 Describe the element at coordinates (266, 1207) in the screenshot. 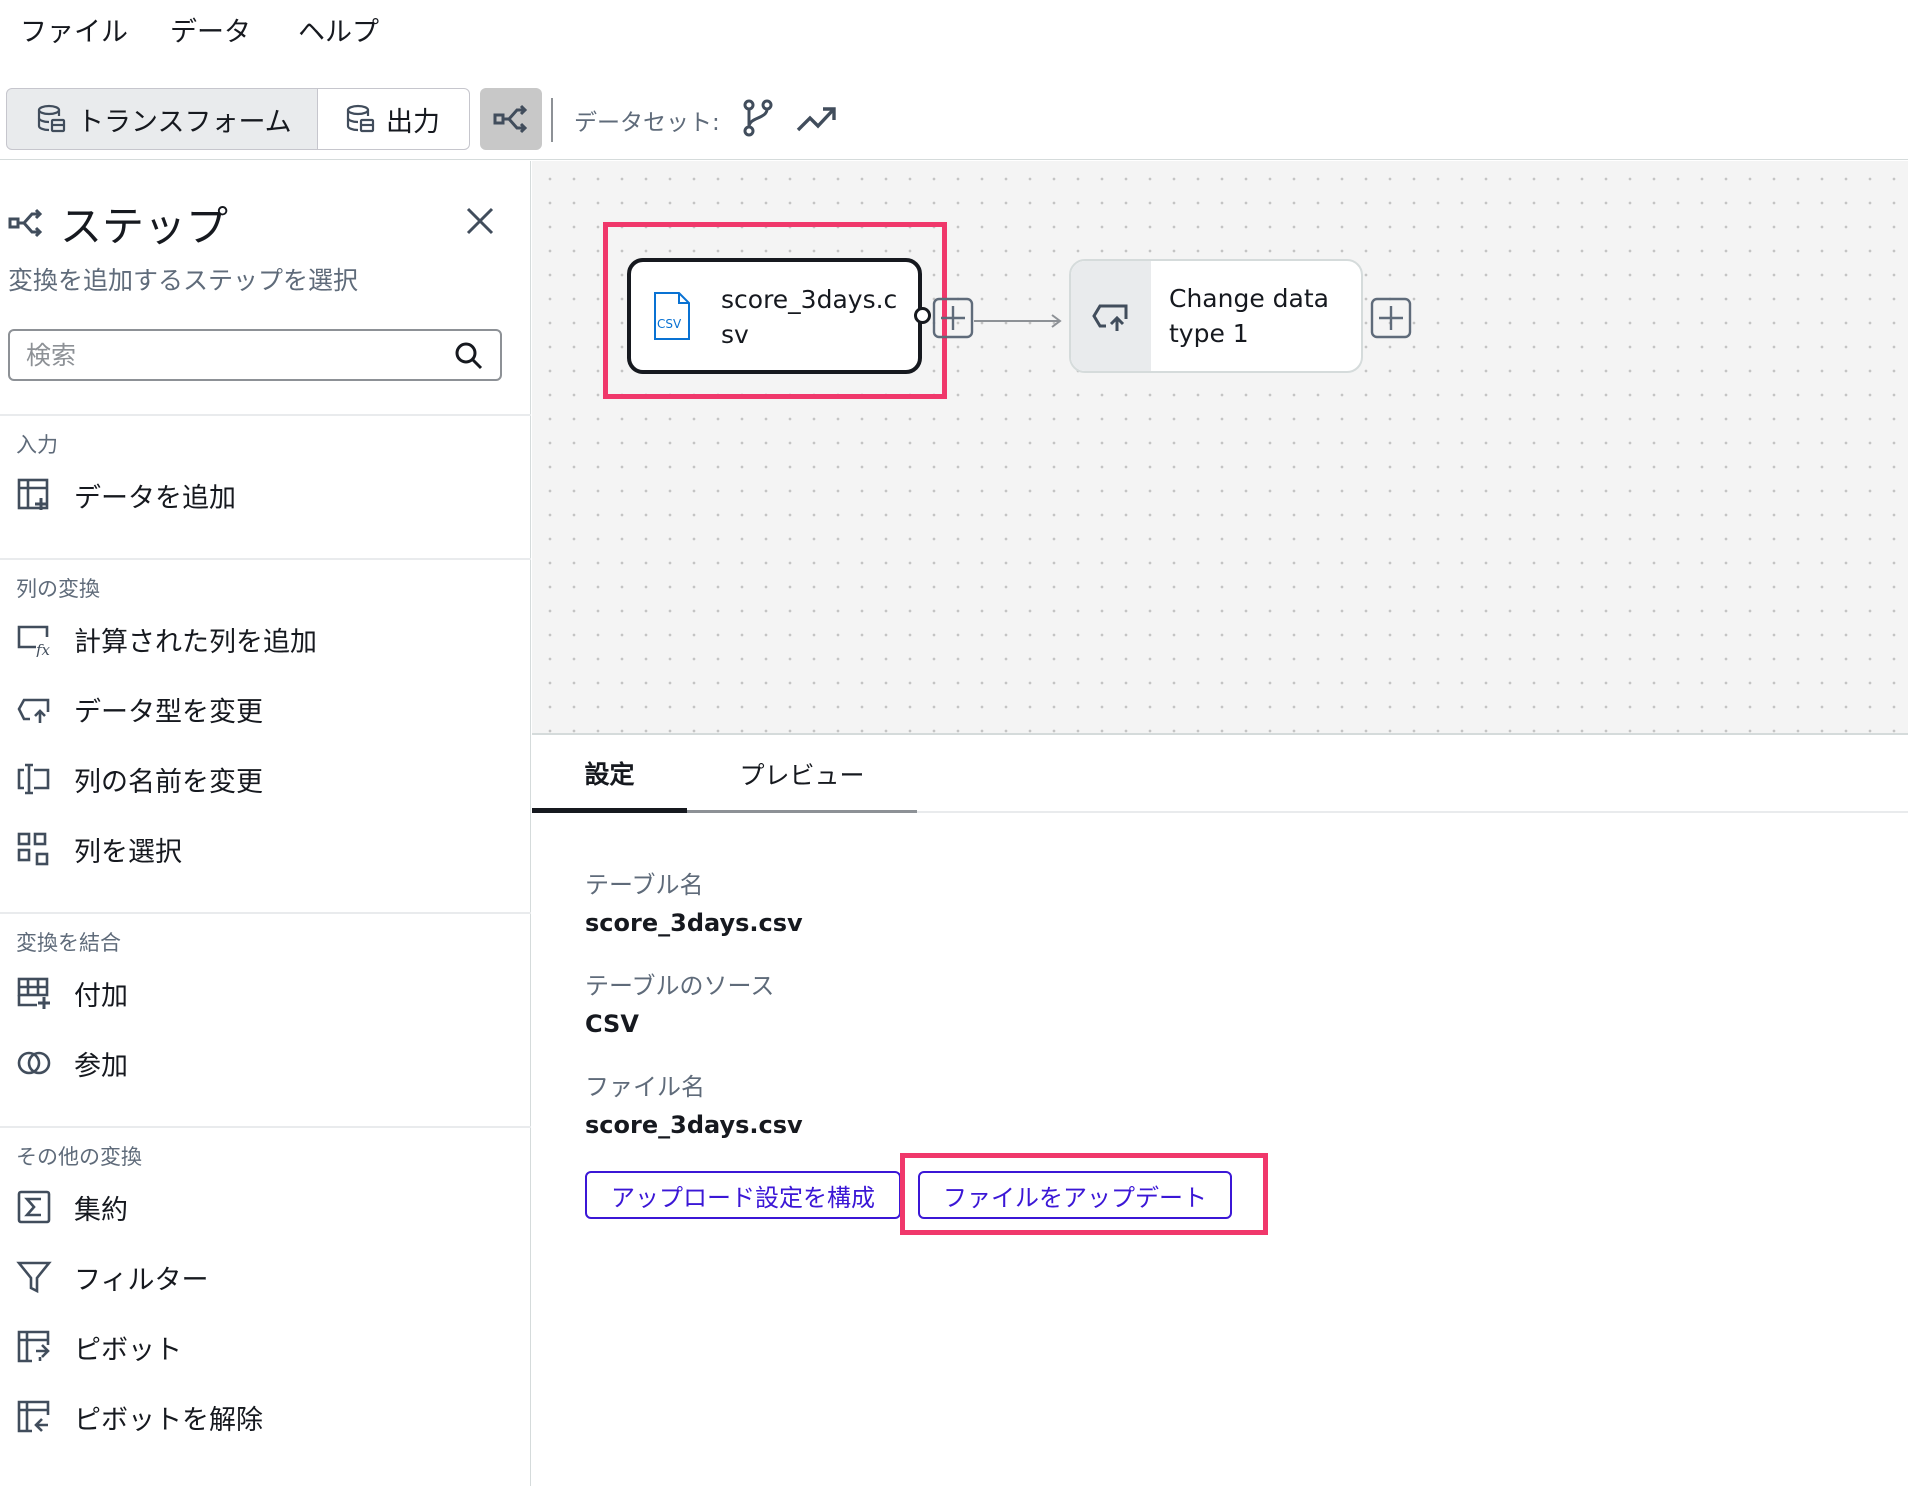

I see `step-aggregate: 集約` at that location.